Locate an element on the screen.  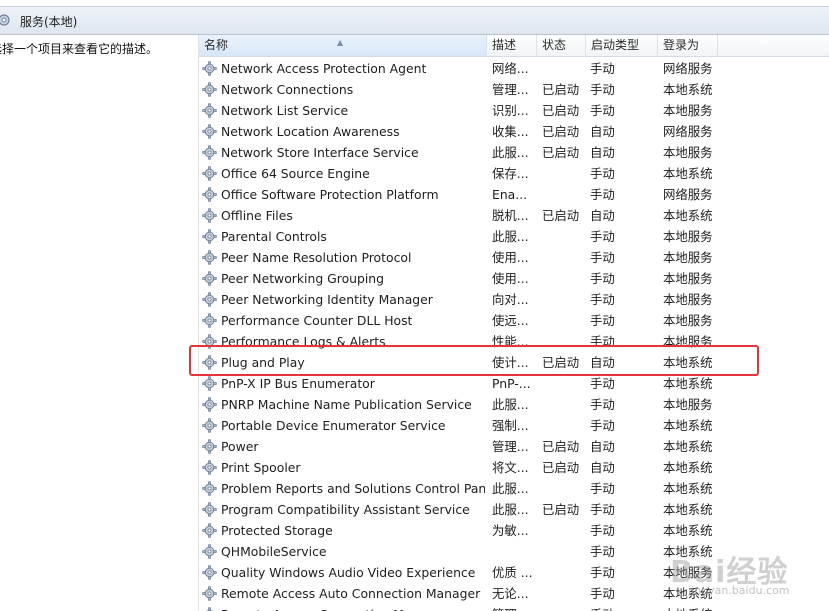
service-name: QHMobileService is located at coordinates (274, 551).